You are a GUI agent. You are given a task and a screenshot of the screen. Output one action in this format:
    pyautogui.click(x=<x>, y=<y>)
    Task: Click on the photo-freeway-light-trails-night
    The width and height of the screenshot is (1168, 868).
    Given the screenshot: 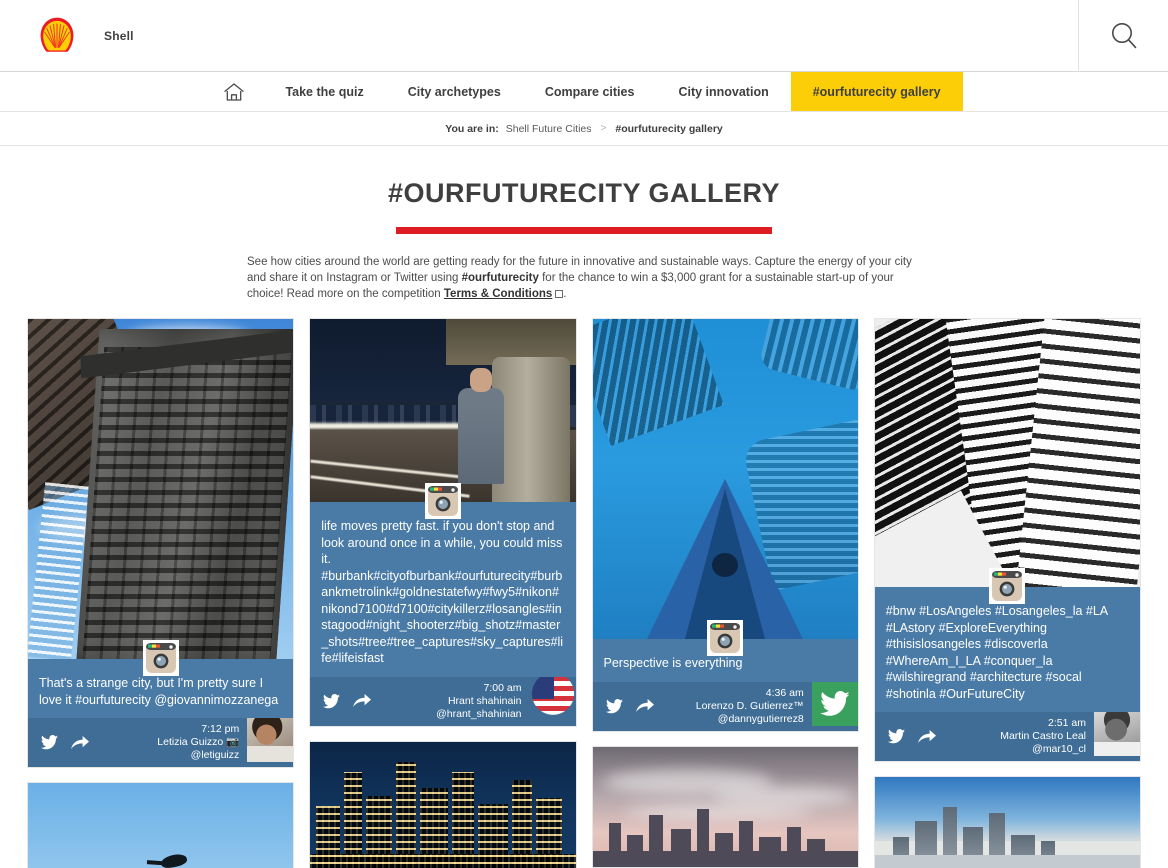 What is the action you would take?
    pyautogui.click(x=443, y=410)
    